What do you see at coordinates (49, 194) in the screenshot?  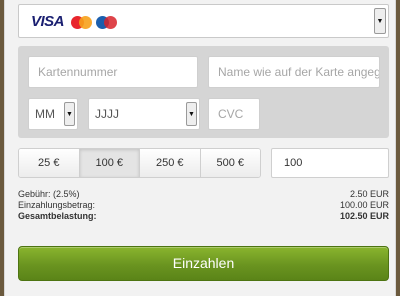 I see `fee-label: Gebühr: (2.5%)` at bounding box center [49, 194].